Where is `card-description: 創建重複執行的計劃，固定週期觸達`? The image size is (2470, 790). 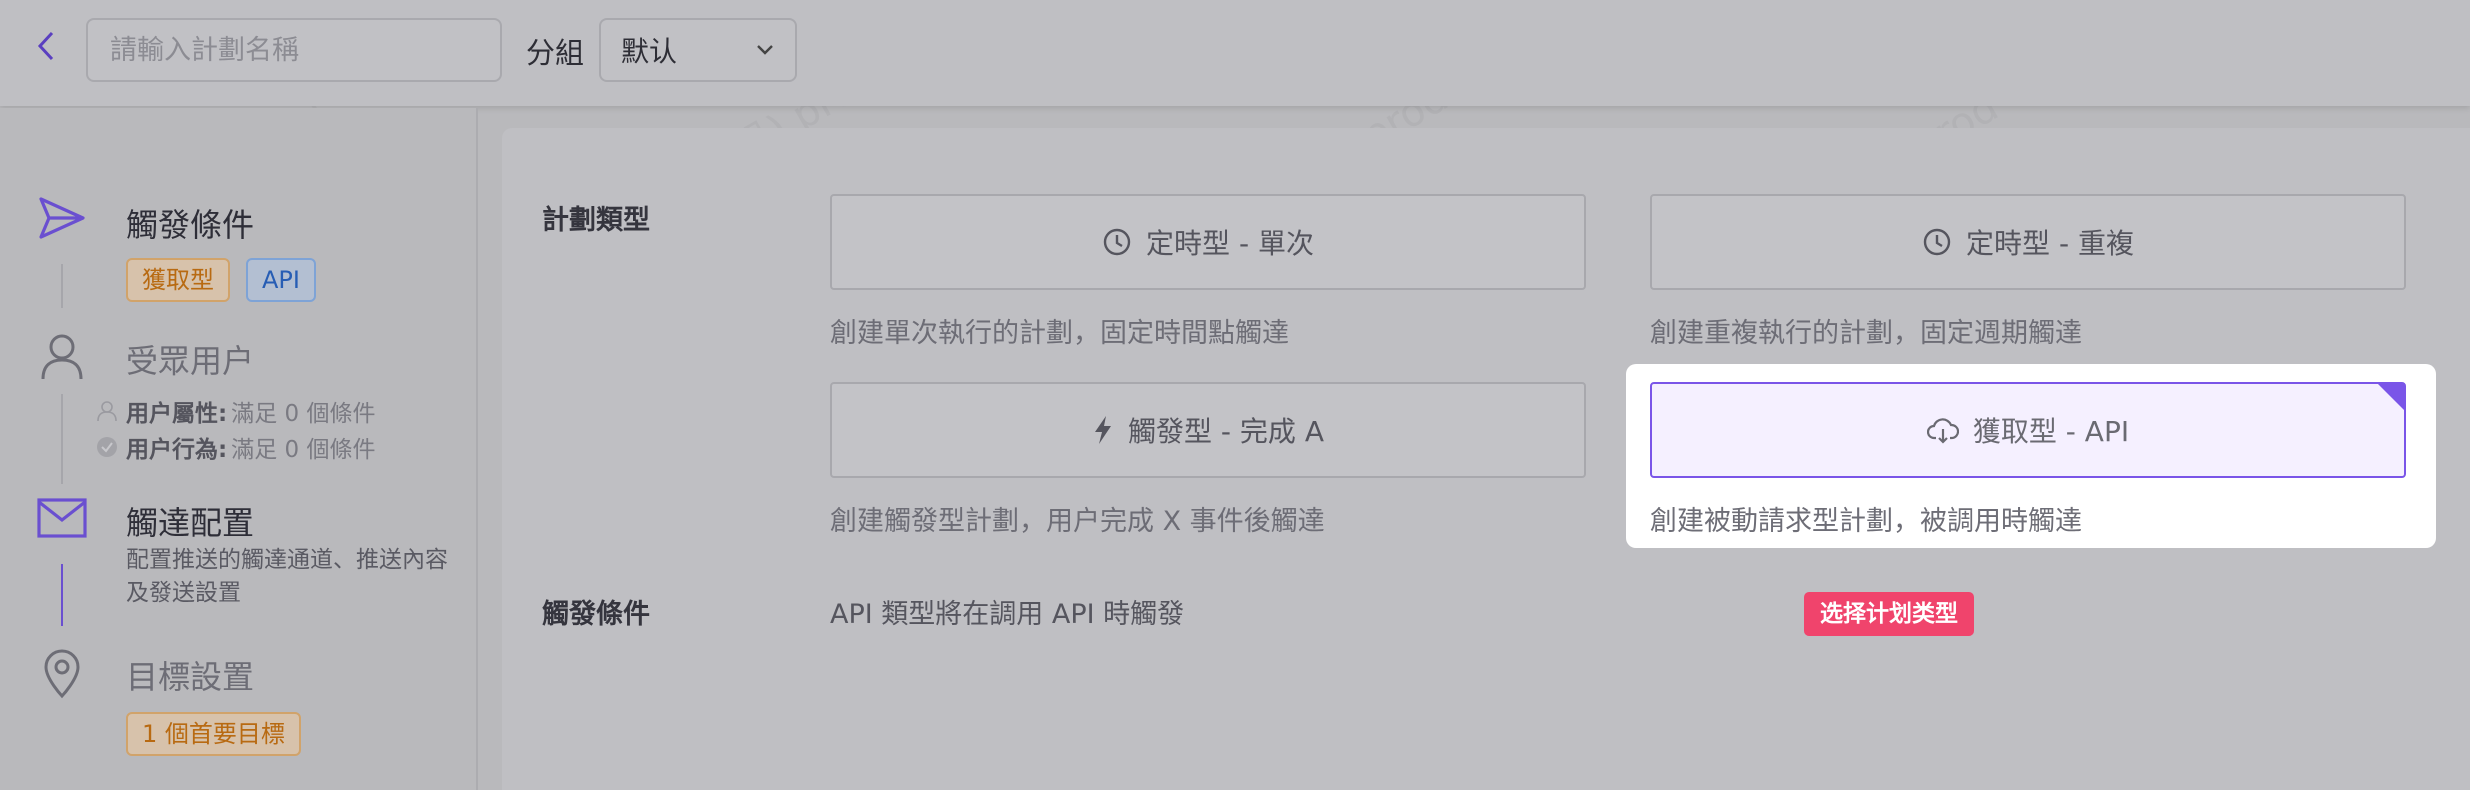
card-description: 創建重複執行的計劃，固定週期觸達 is located at coordinates (1866, 333).